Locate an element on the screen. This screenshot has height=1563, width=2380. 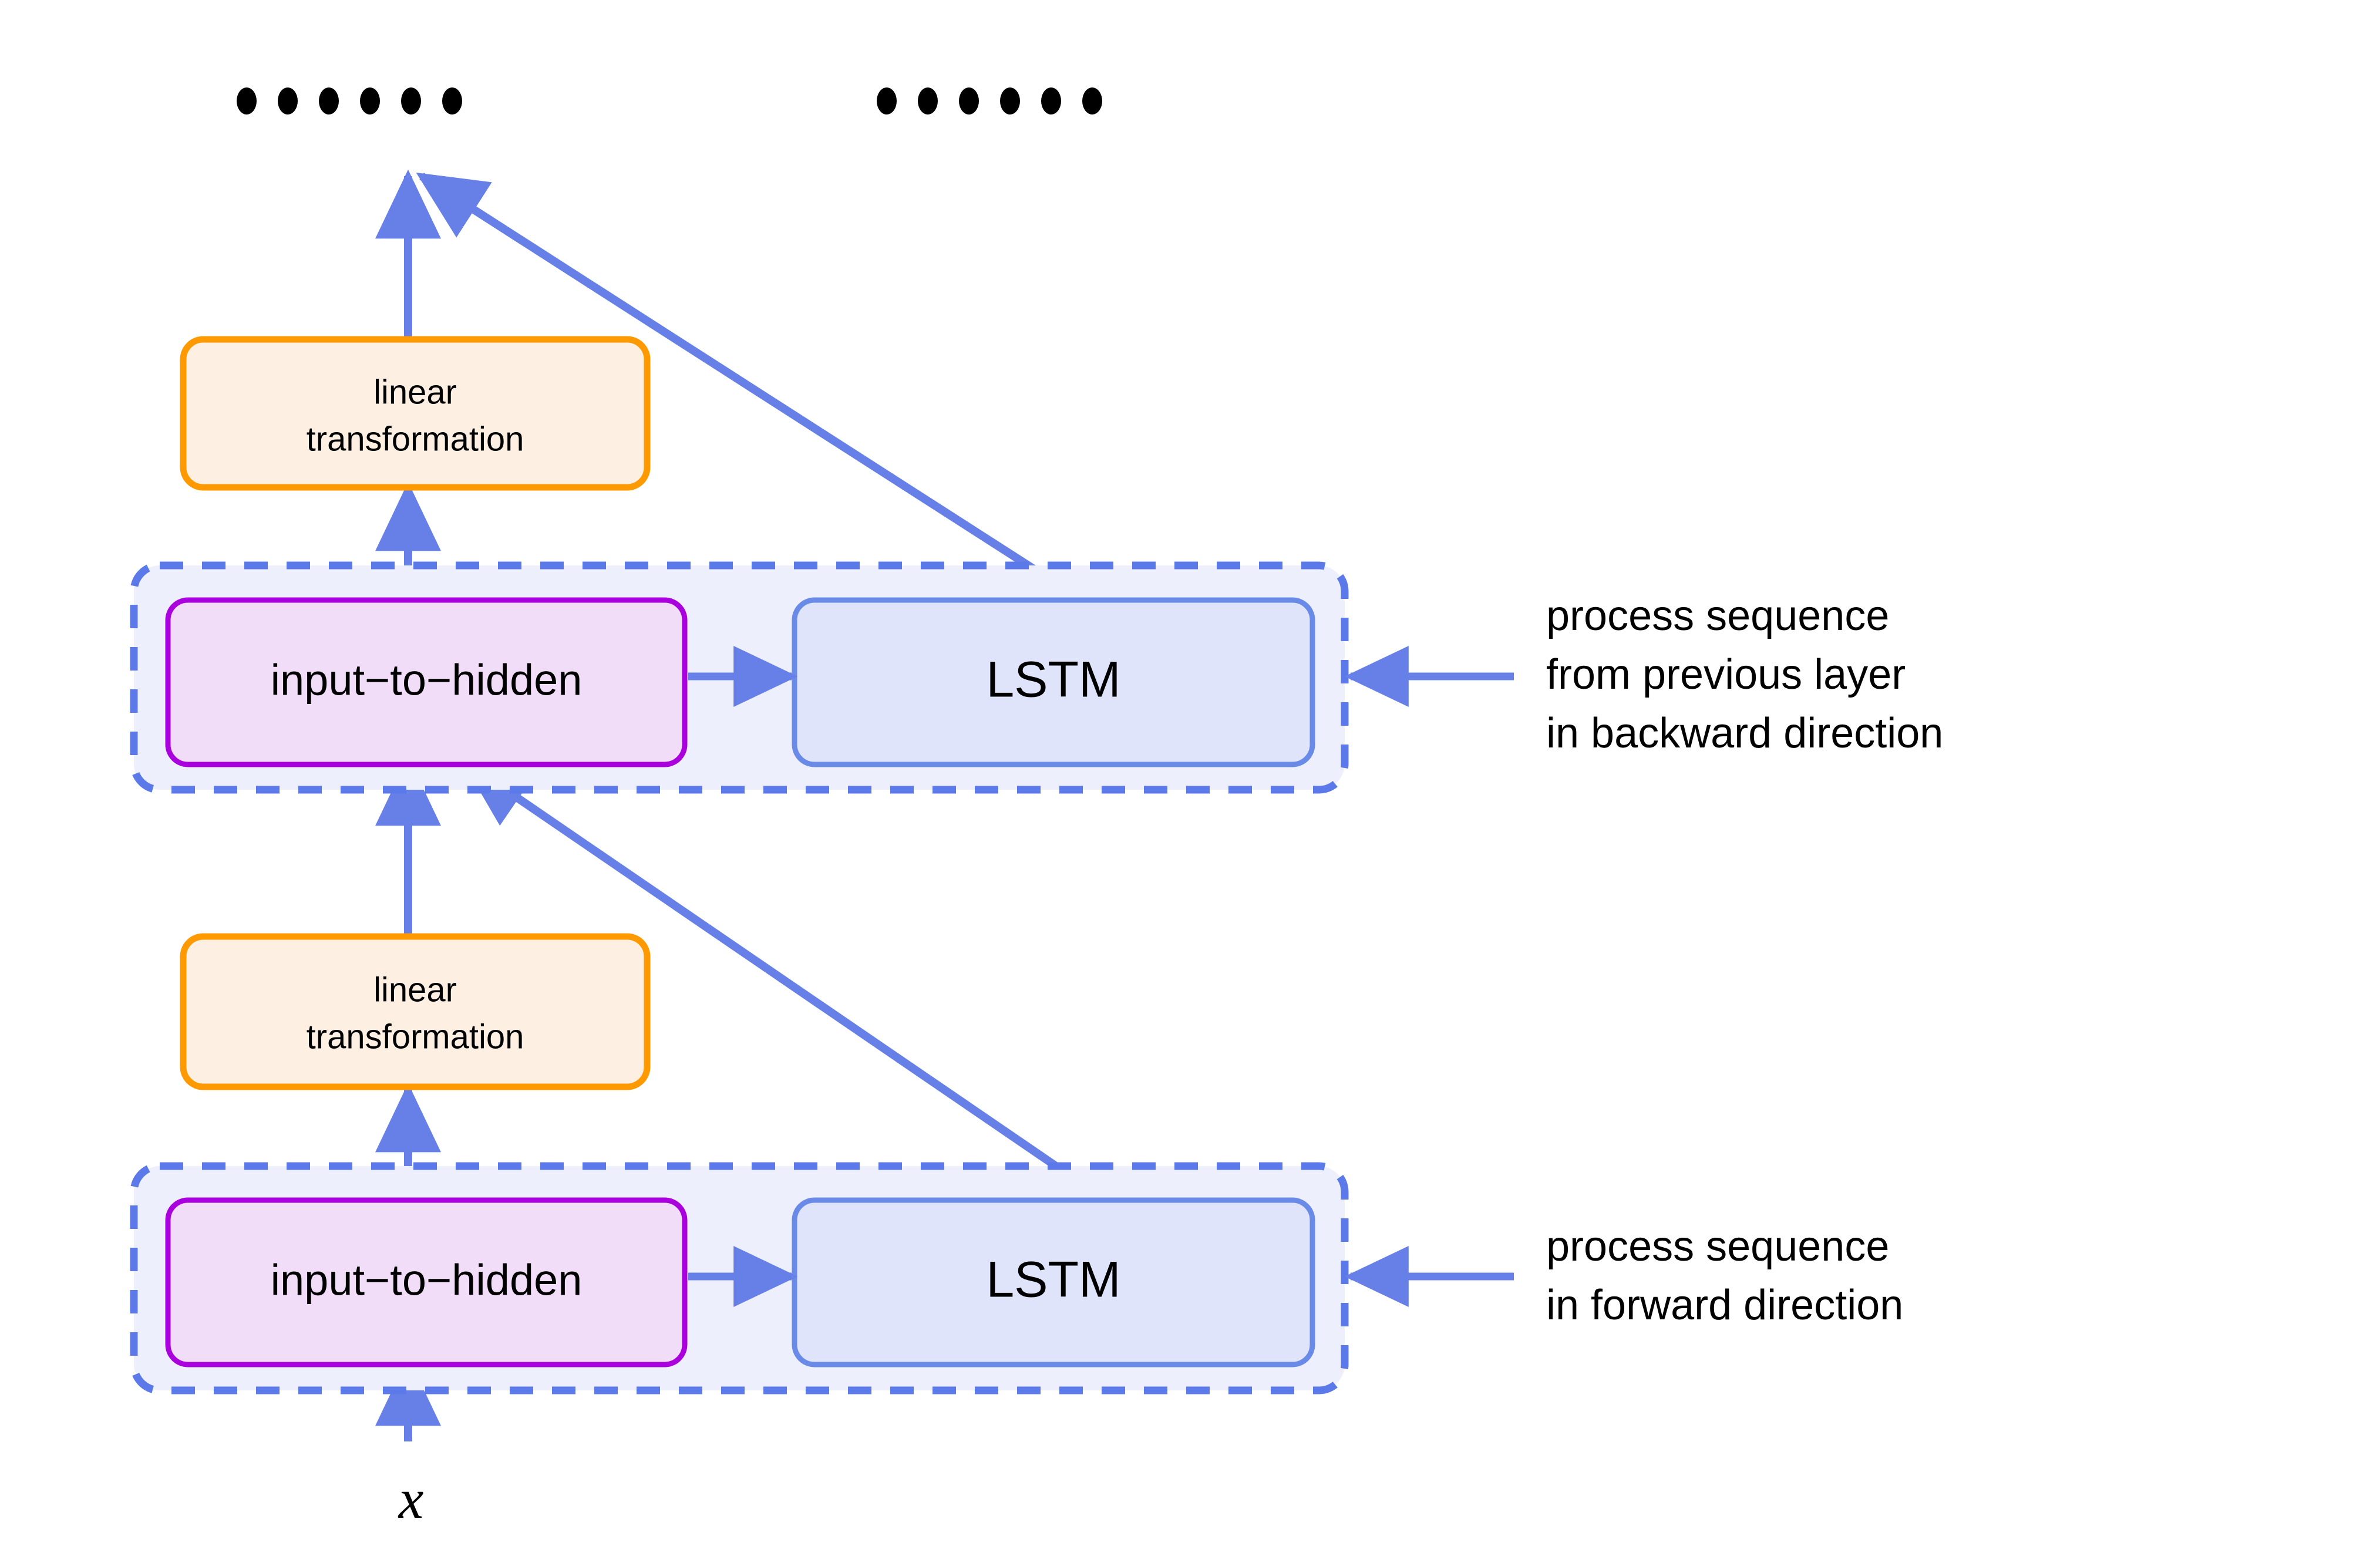
forward-input-to-hidden-label: input−to−hidden is located at coordinates (427, 1280).